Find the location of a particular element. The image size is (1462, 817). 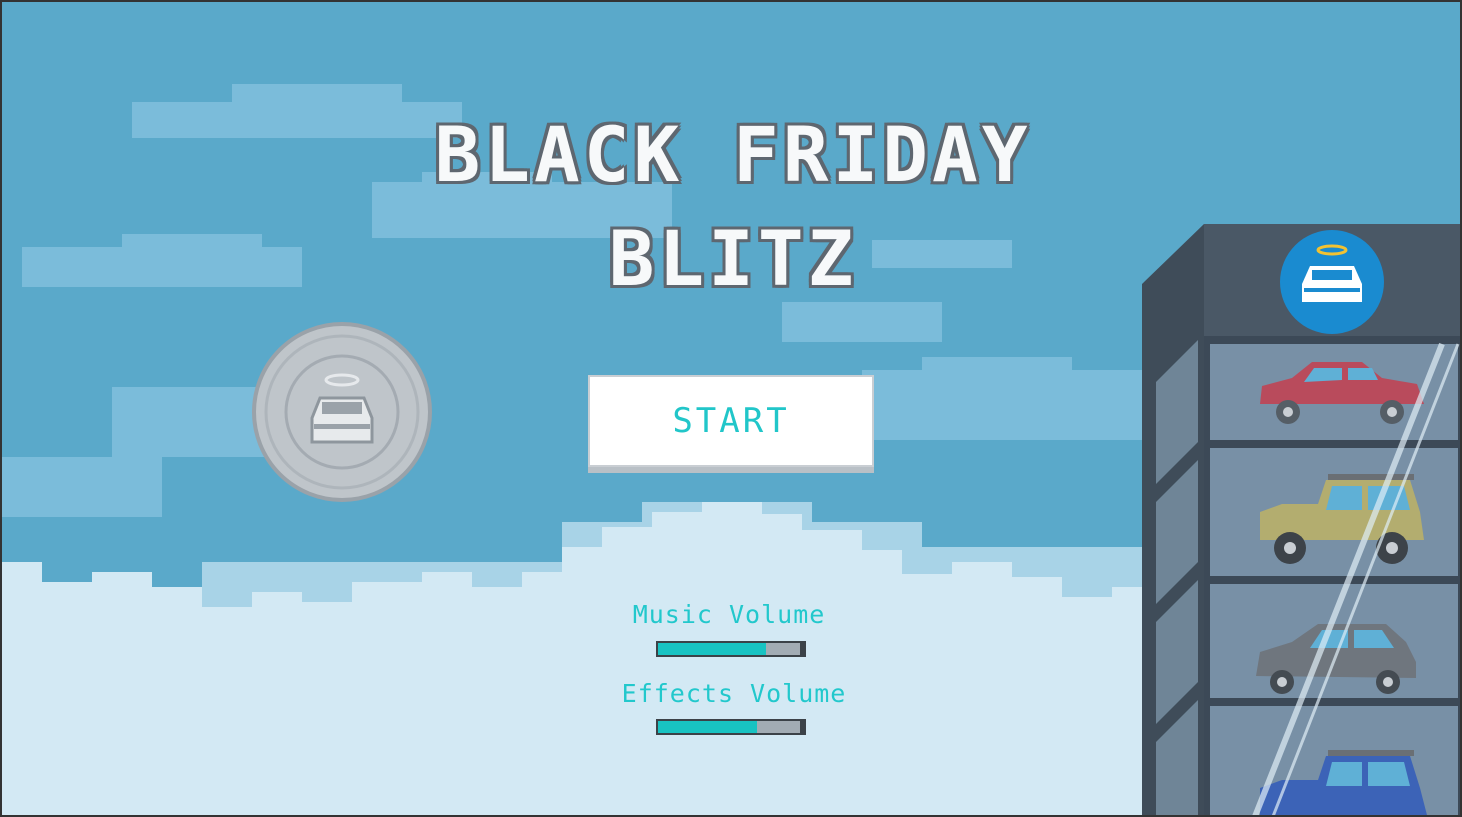

car-coin-icon is located at coordinates (342, 412).